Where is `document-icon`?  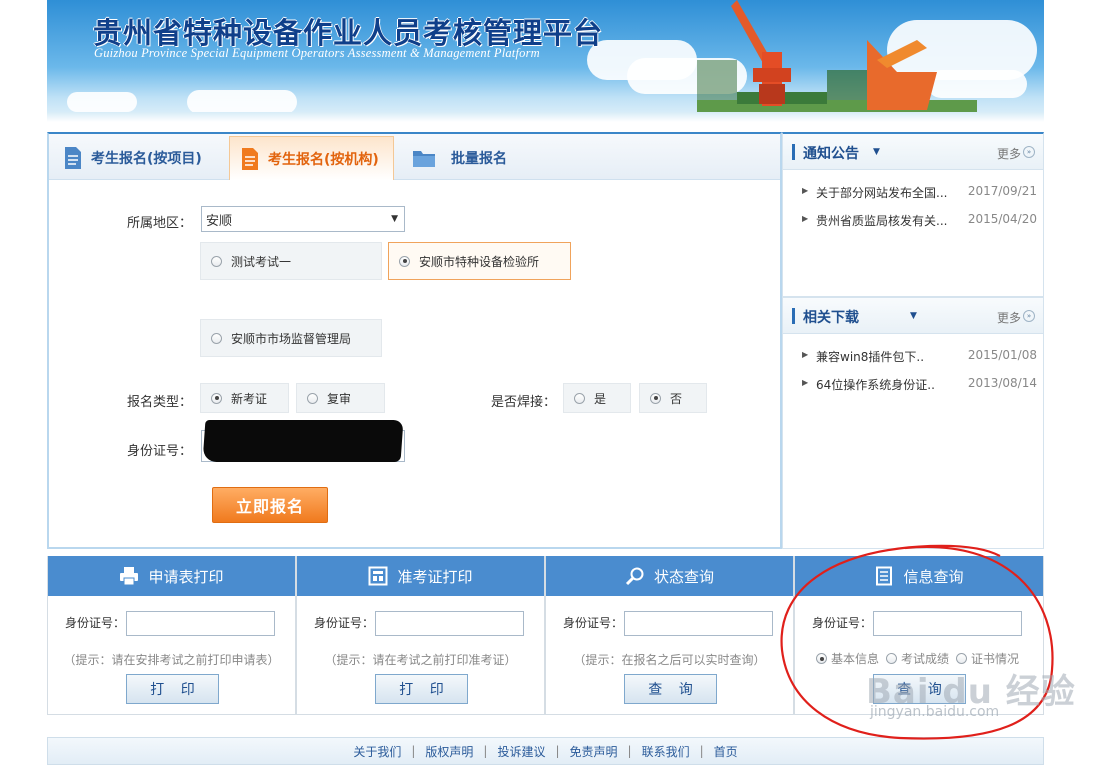
document-icon is located at coordinates (73, 158).